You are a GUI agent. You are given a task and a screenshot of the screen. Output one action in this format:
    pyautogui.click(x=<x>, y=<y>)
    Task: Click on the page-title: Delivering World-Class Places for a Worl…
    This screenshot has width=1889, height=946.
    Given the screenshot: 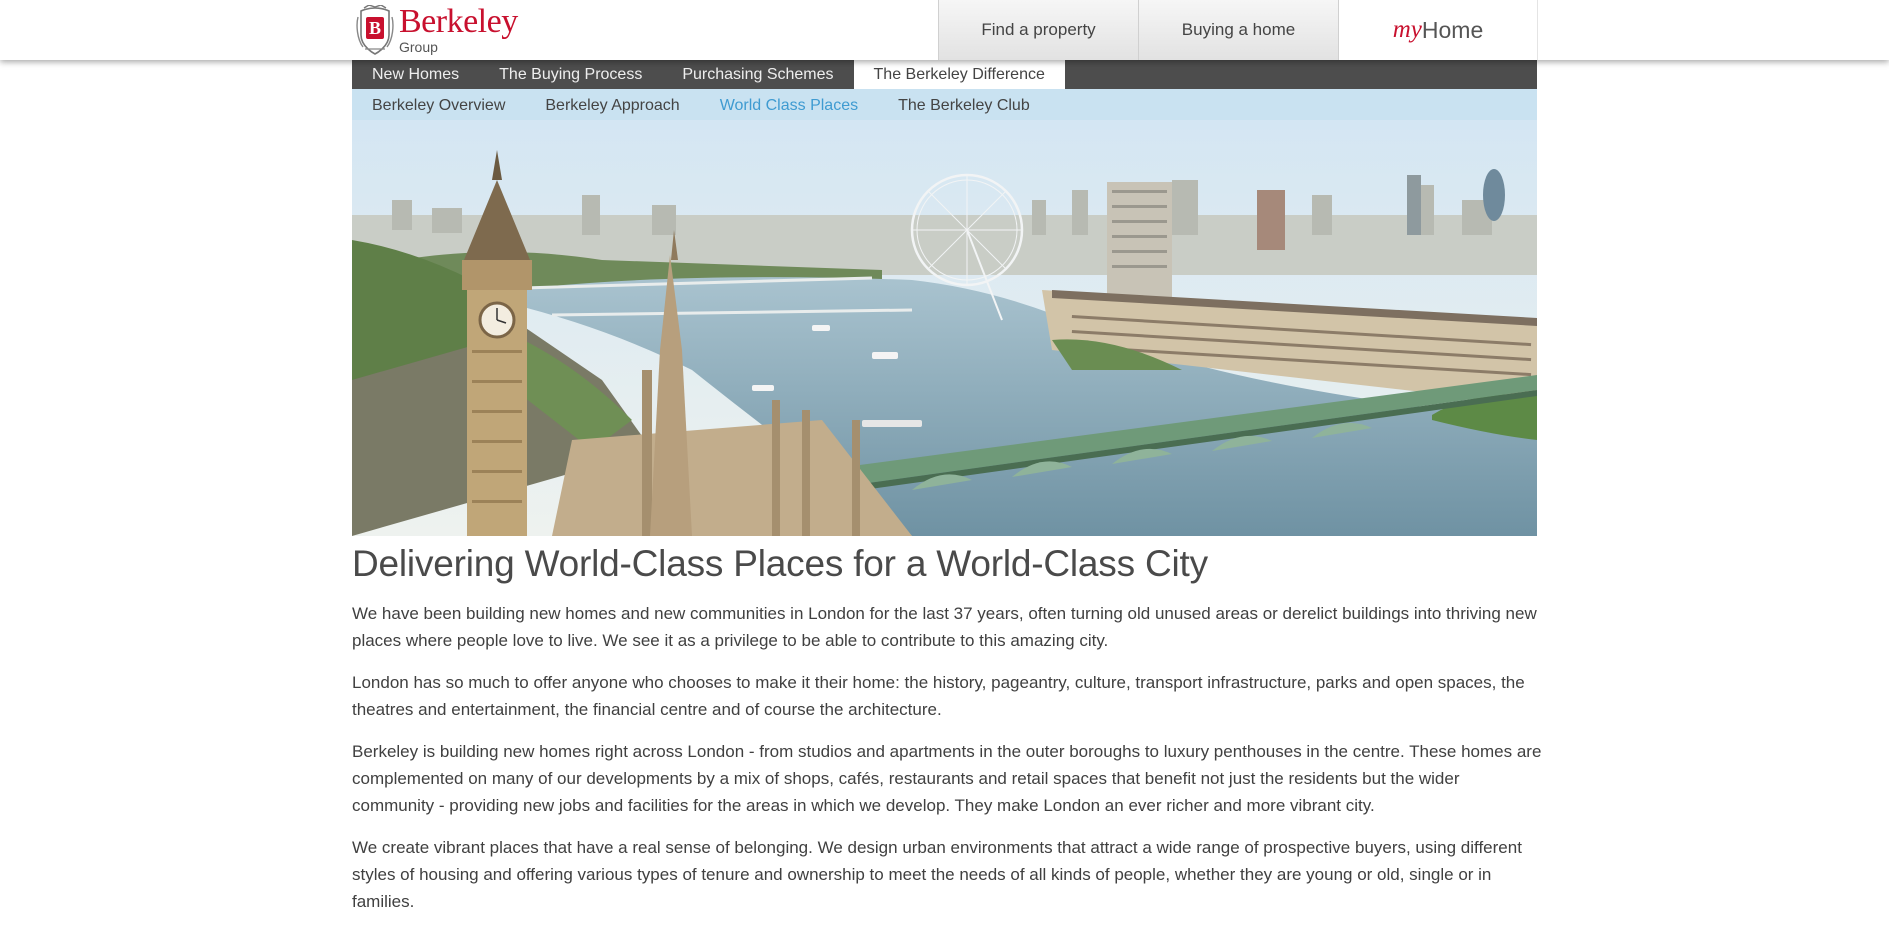 What is the action you would take?
    pyautogui.click(x=780, y=563)
    